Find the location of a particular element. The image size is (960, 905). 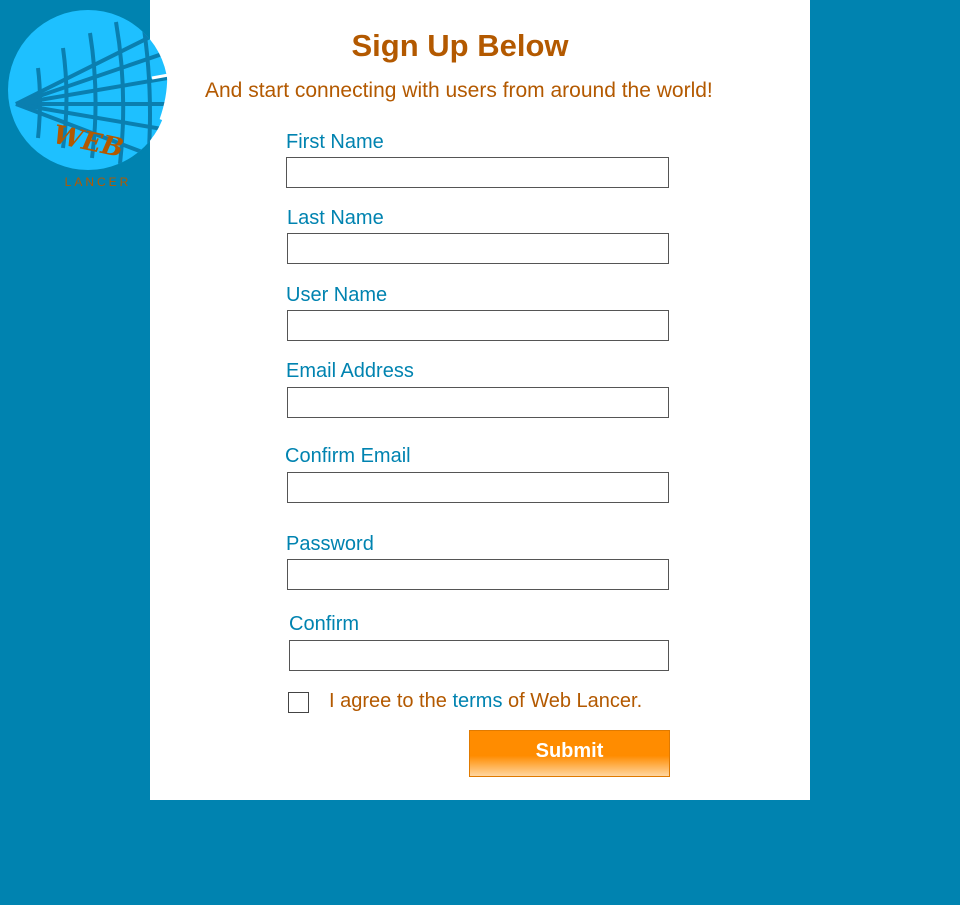

password-input is located at coordinates (478, 574).